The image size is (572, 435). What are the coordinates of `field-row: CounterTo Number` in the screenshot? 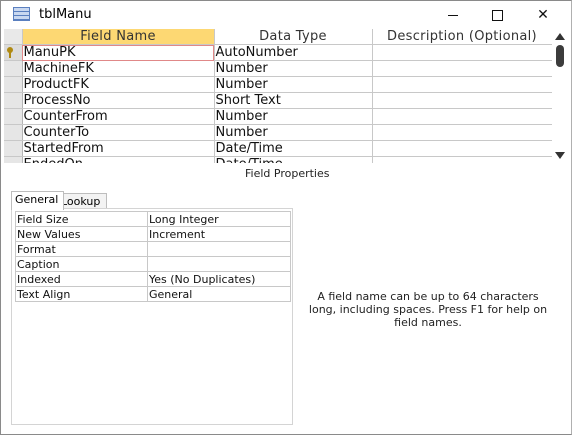 It's located at (278, 132).